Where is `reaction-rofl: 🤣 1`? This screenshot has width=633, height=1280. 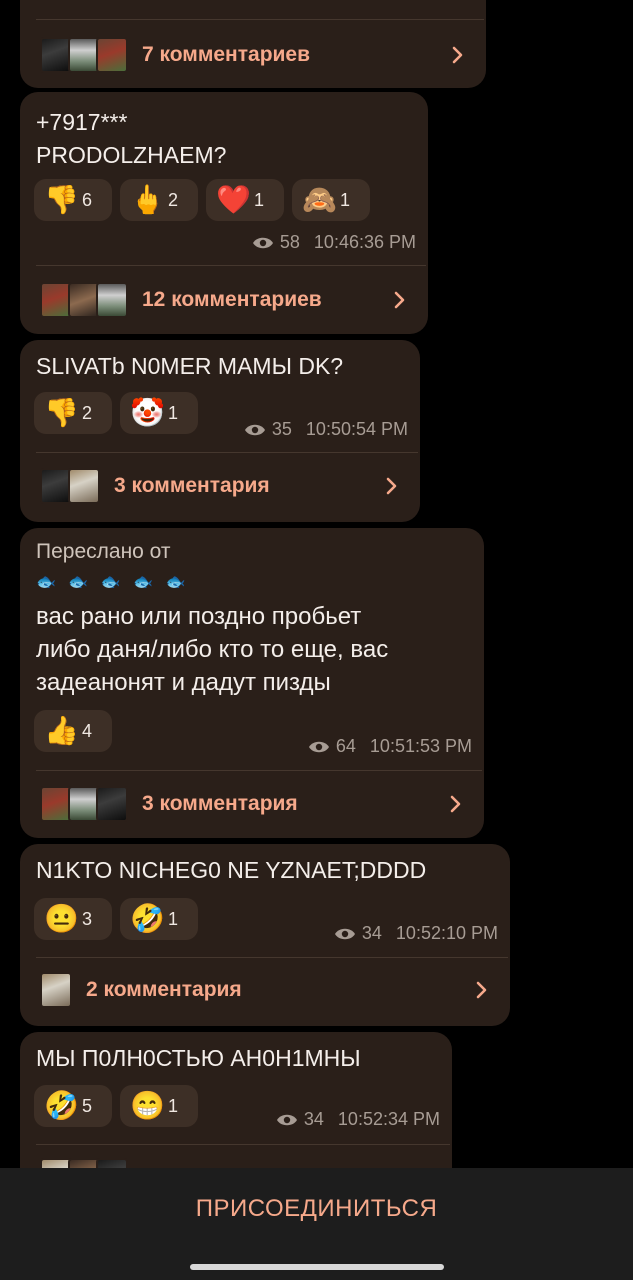 reaction-rofl: 🤣 1 is located at coordinates (159, 919).